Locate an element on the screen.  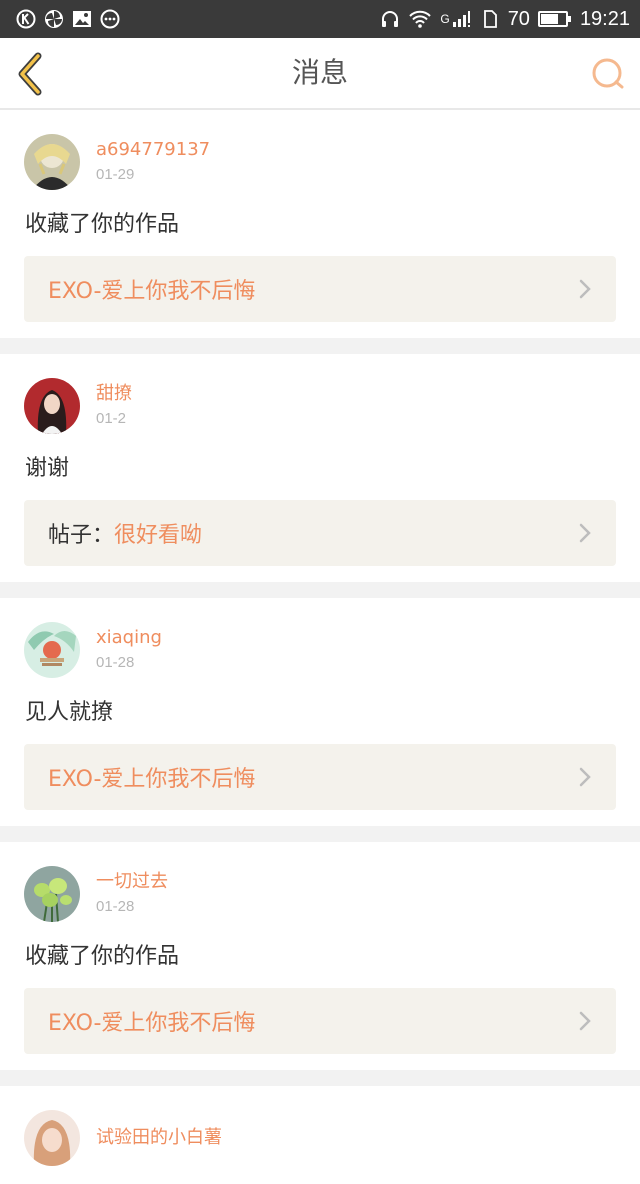
message-header: 一切过去 01-28 is located at coordinates (320, 894).